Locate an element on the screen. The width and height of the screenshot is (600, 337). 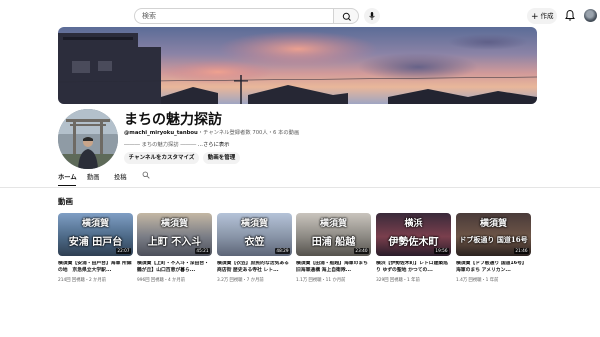
thumbnail-caption-2: 田浦 船越 is located at coordinates (333, 242).